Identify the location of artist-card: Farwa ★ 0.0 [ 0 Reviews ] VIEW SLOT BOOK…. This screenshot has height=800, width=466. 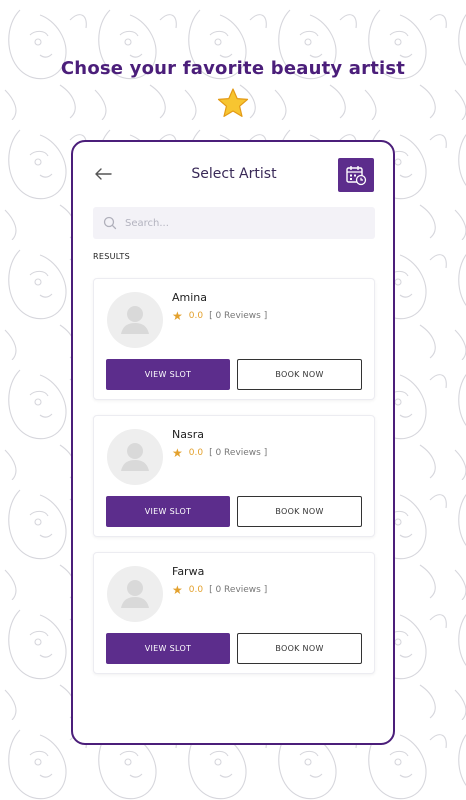
(234, 613).